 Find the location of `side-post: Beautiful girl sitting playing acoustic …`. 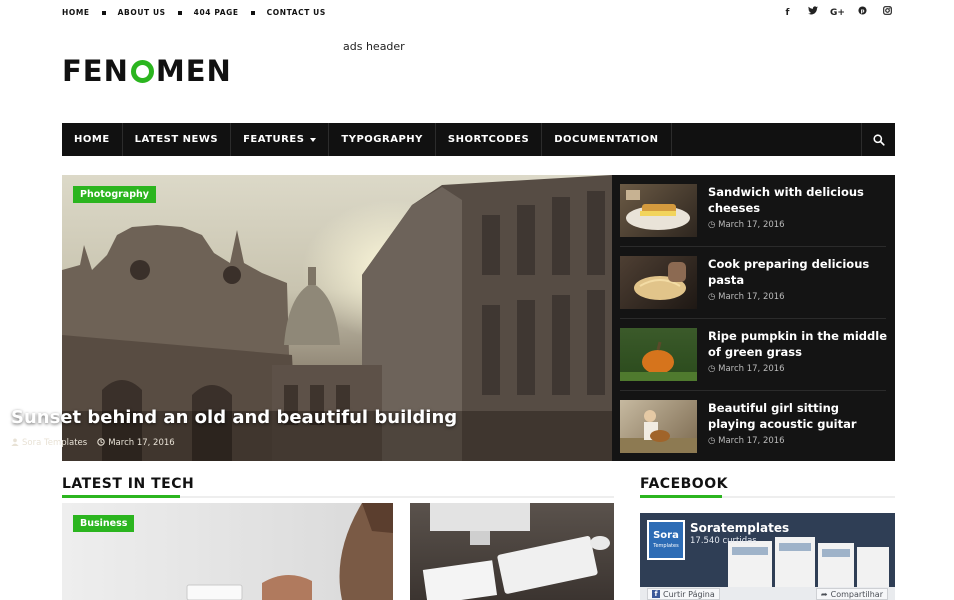

side-post: Beautiful girl sitting playing acoustic … is located at coordinates (753, 427).